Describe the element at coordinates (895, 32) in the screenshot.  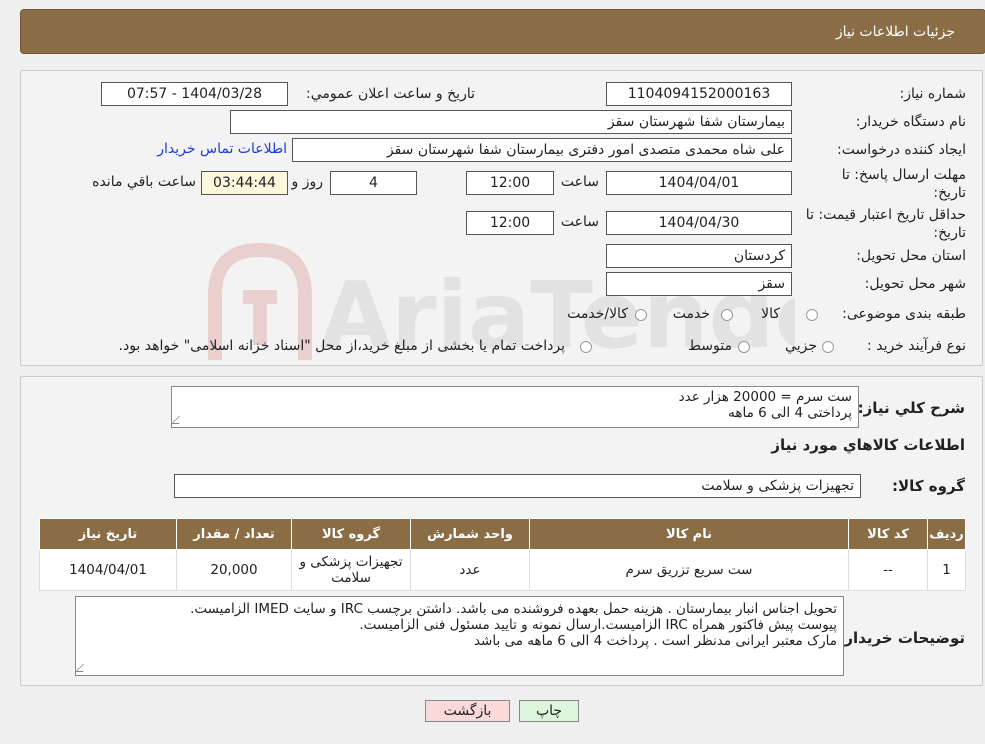
I see `page-title: جزئیات اطلاعات نیاز` at that location.